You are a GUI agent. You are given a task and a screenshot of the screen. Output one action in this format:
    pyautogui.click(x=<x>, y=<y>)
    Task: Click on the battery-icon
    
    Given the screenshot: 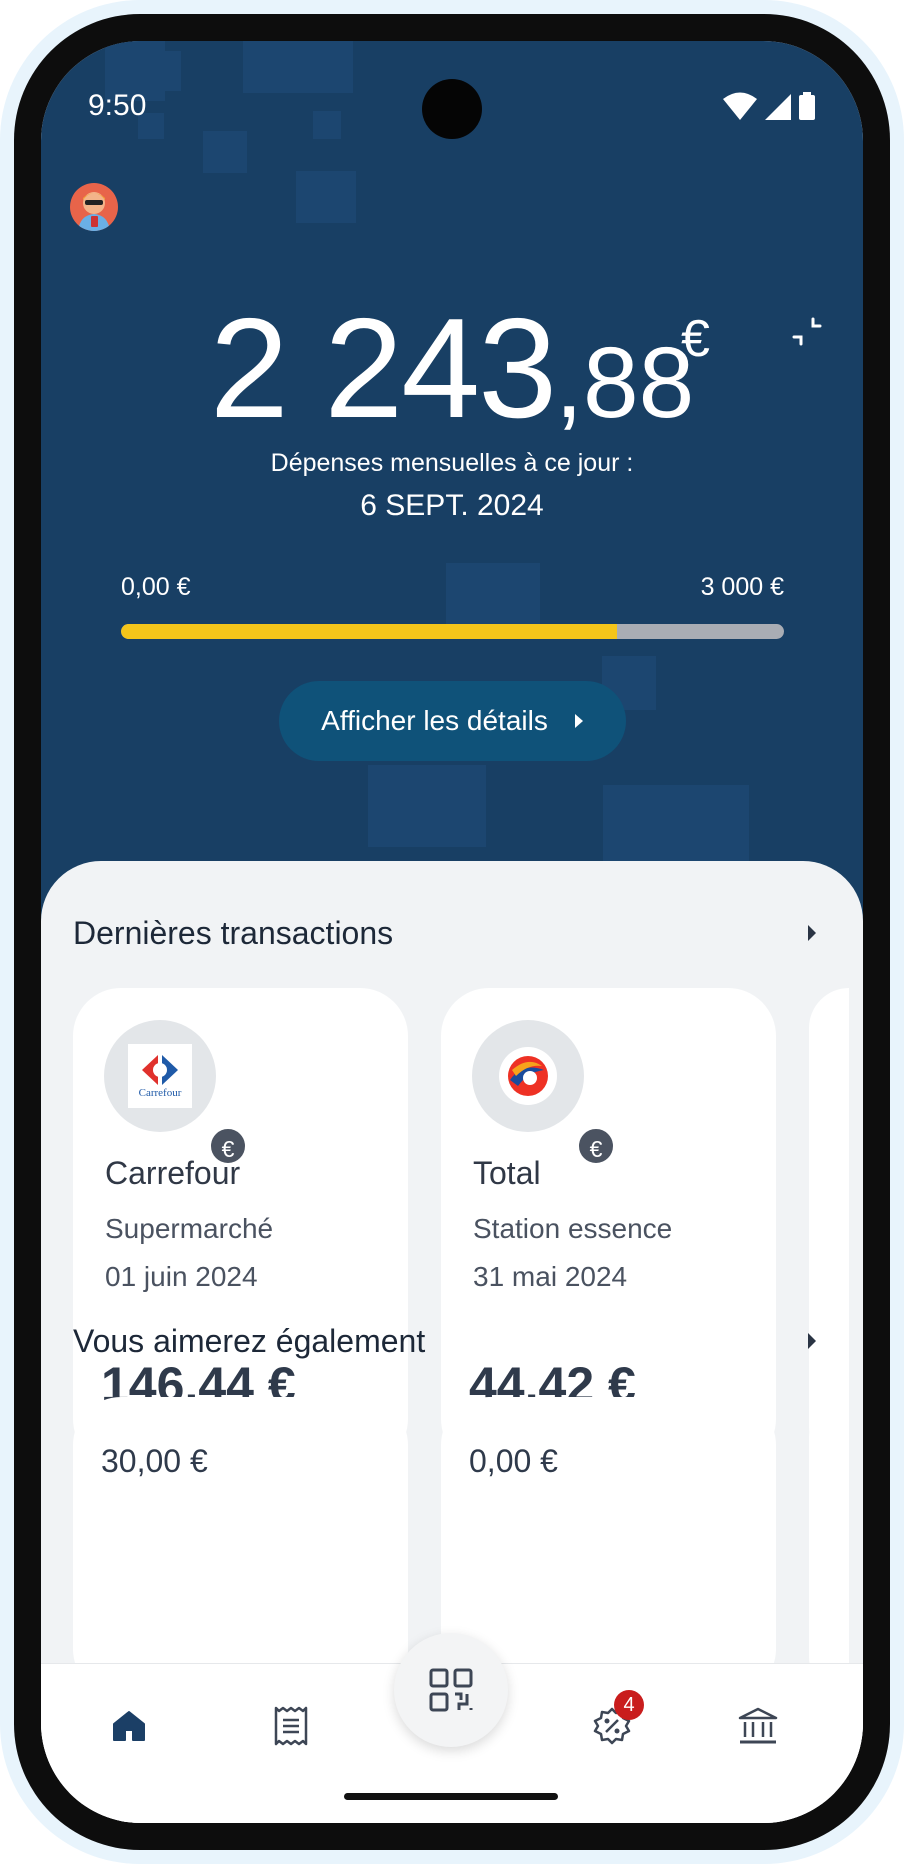 What is the action you would take?
    pyautogui.click(x=807, y=106)
    